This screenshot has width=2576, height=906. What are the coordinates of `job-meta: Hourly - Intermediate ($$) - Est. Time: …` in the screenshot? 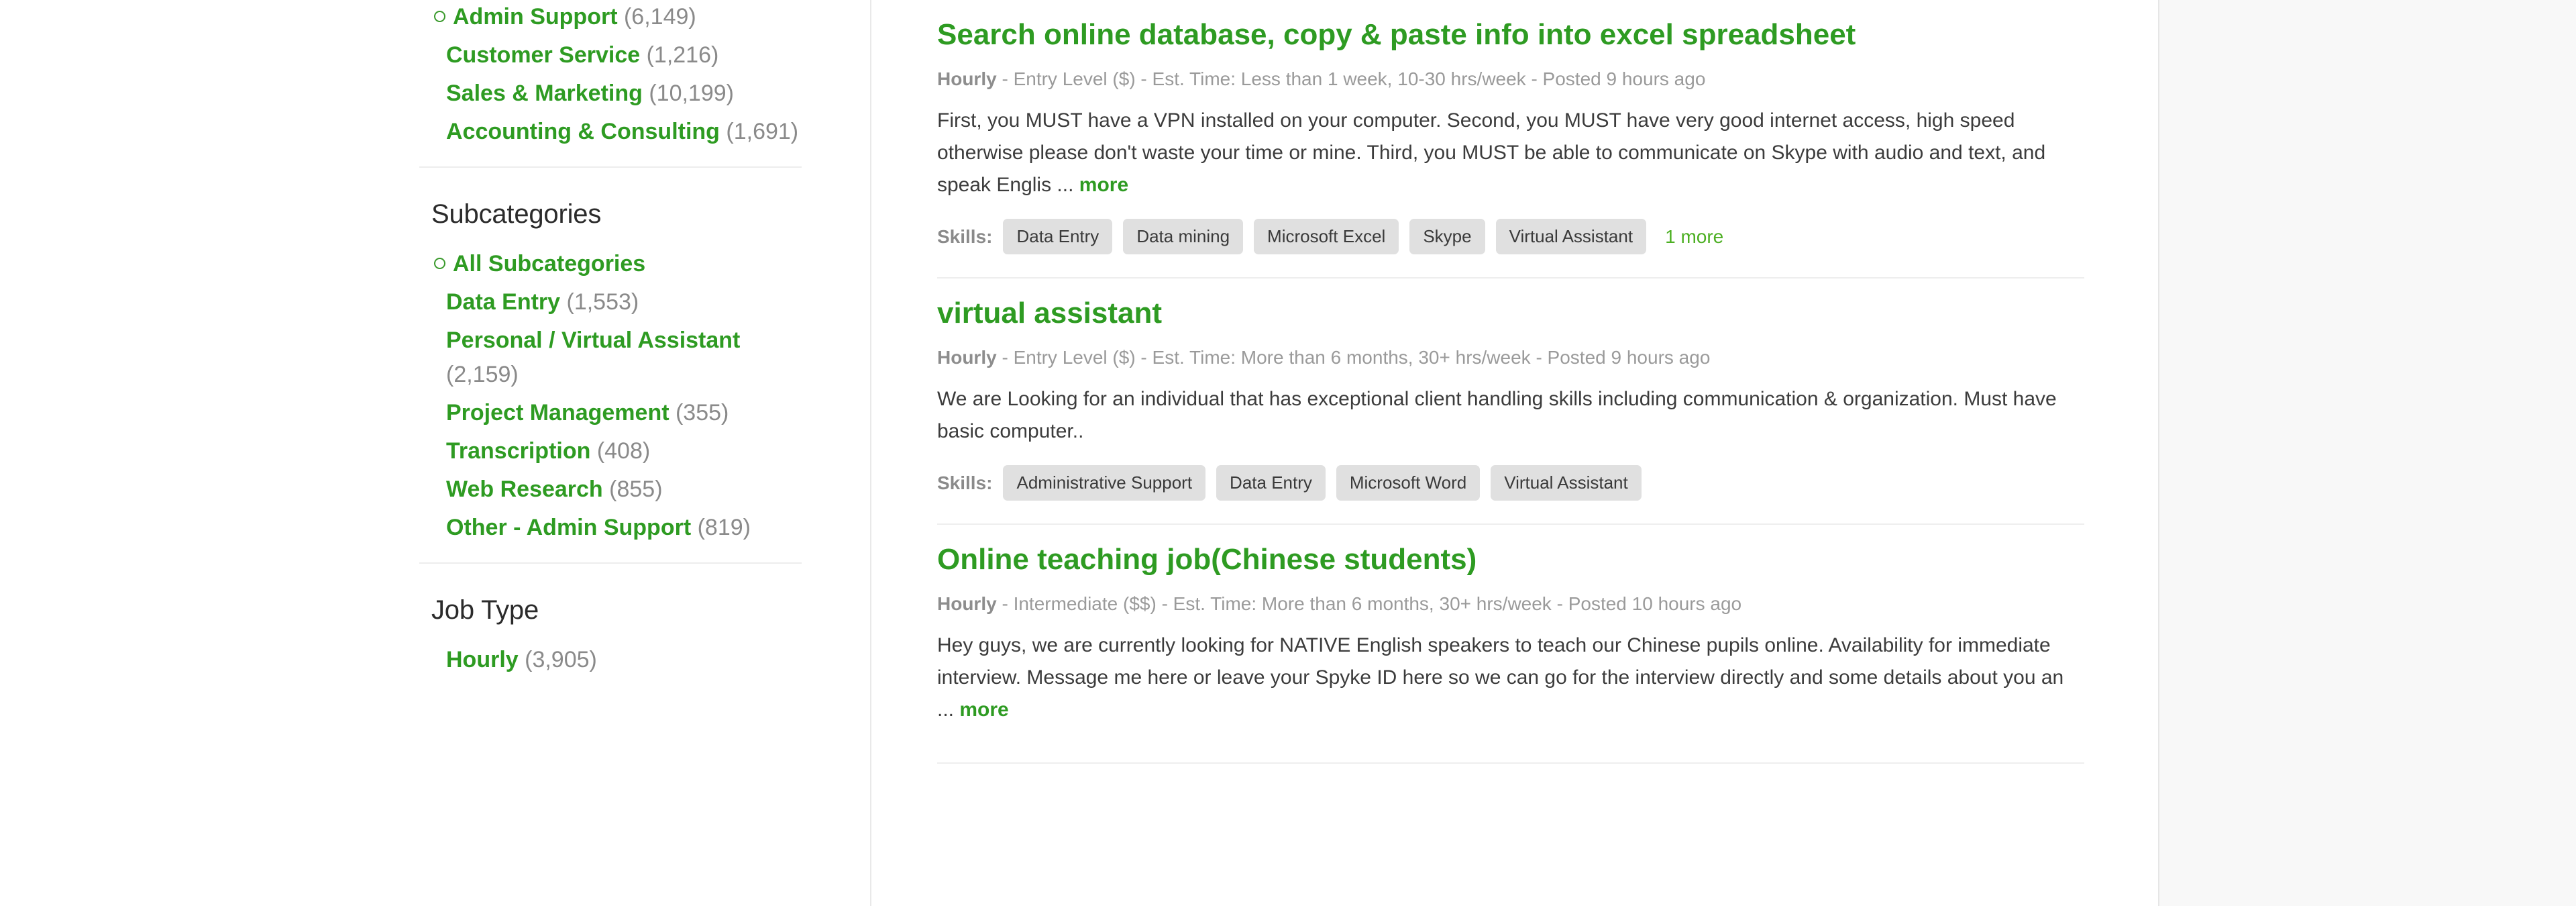 It's located at (1510, 604).